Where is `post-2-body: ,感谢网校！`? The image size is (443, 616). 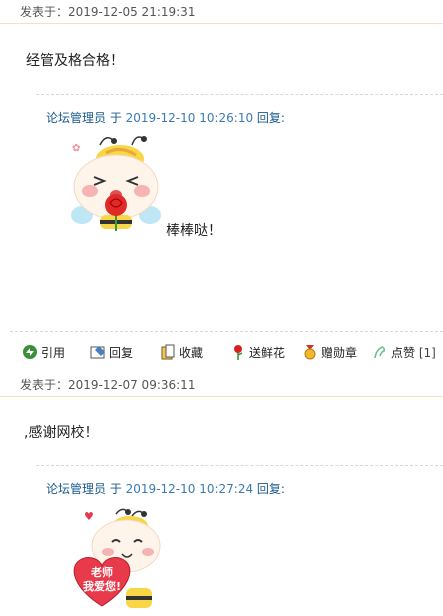 post-2-body: ,感谢网校！ is located at coordinates (61, 433).